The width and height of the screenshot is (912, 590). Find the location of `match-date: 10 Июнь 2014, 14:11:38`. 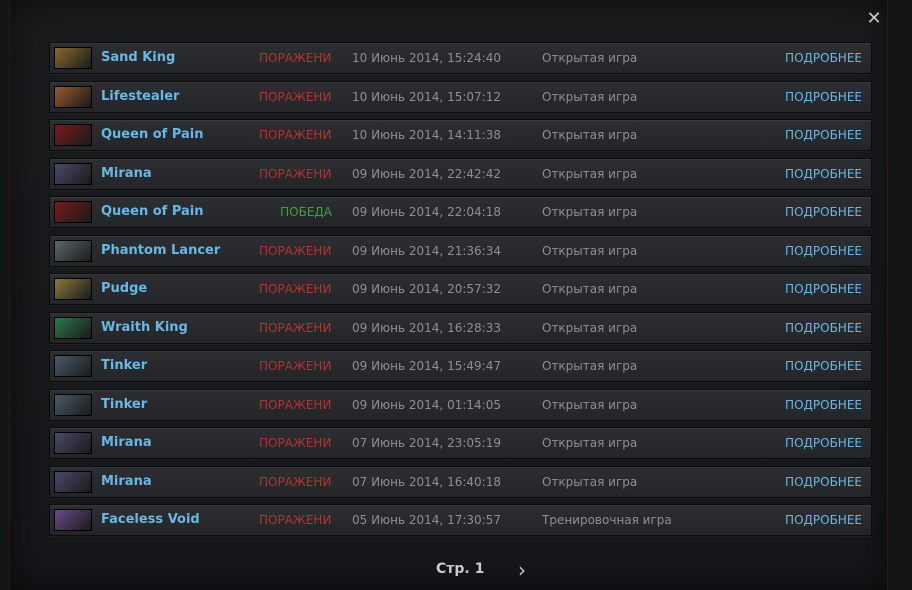

match-date: 10 Июнь 2014, 14:11:38 is located at coordinates (426, 135).